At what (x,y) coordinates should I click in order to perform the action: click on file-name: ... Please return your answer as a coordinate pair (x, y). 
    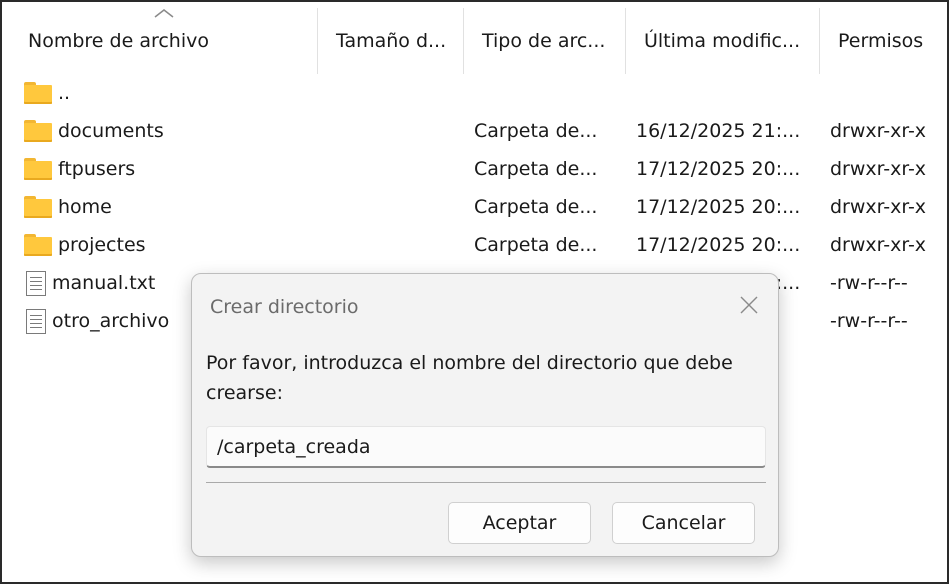
    Looking at the image, I should click on (64, 93).